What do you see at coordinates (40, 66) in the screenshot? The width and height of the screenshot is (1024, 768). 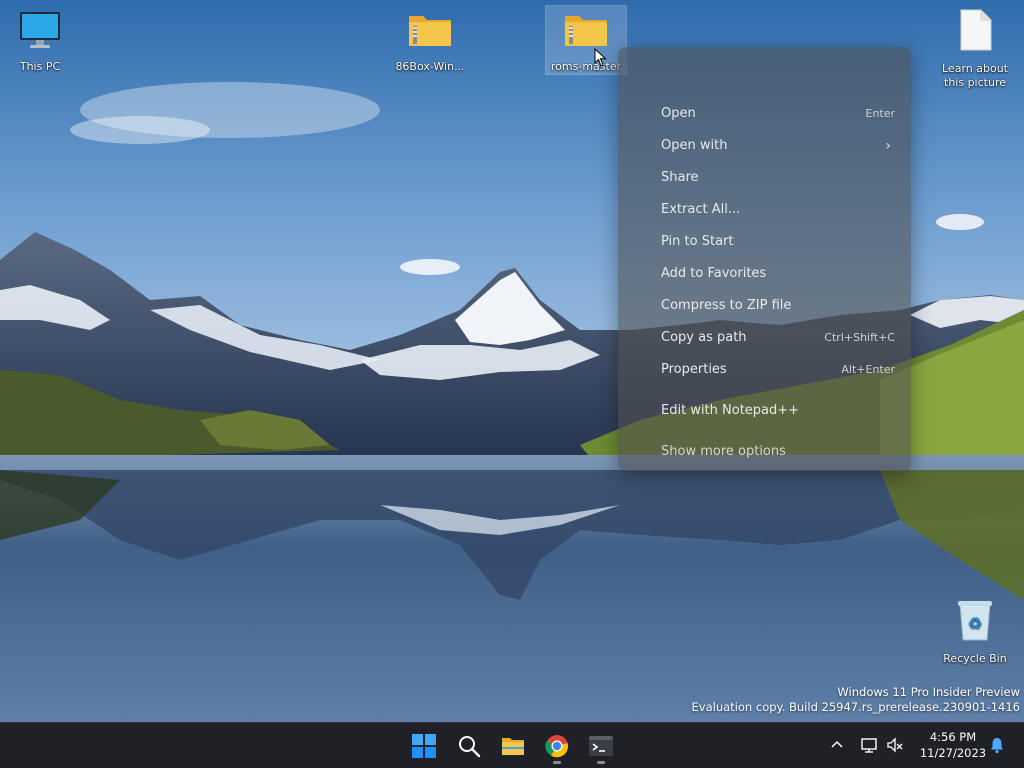 I see `desktop-icon-label: This PC` at bounding box center [40, 66].